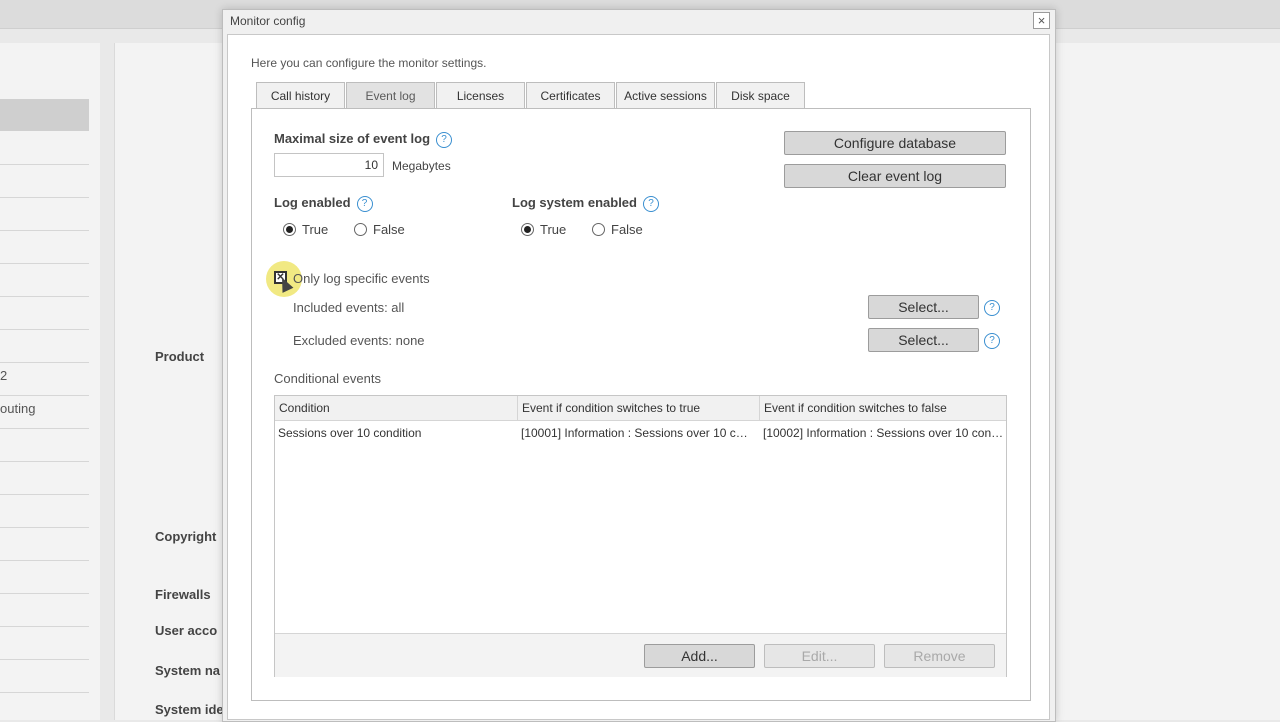 Image resolution: width=1280 pixels, height=722 pixels. I want to click on log-enabled-label: Log enabled, so click(312, 202).